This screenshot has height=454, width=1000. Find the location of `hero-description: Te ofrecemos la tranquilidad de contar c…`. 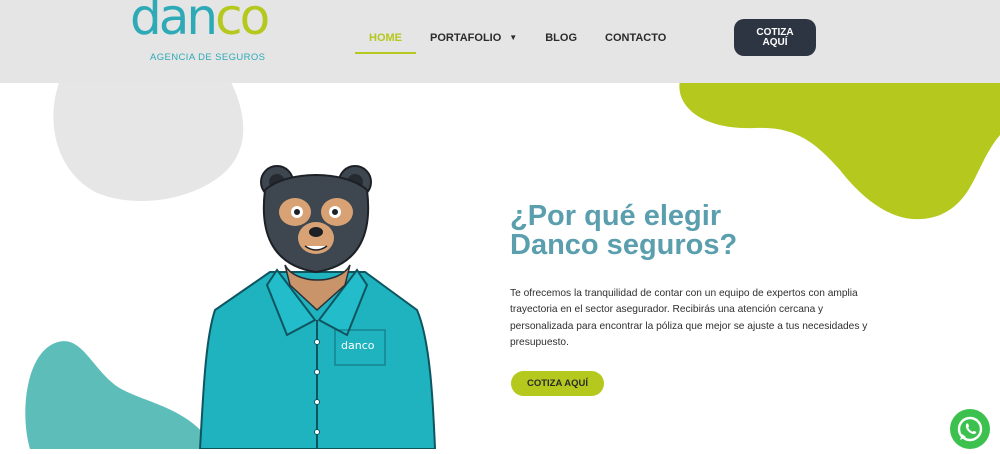

hero-description: Te ofrecemos la tranquilidad de contar c… is located at coordinates (689, 318).